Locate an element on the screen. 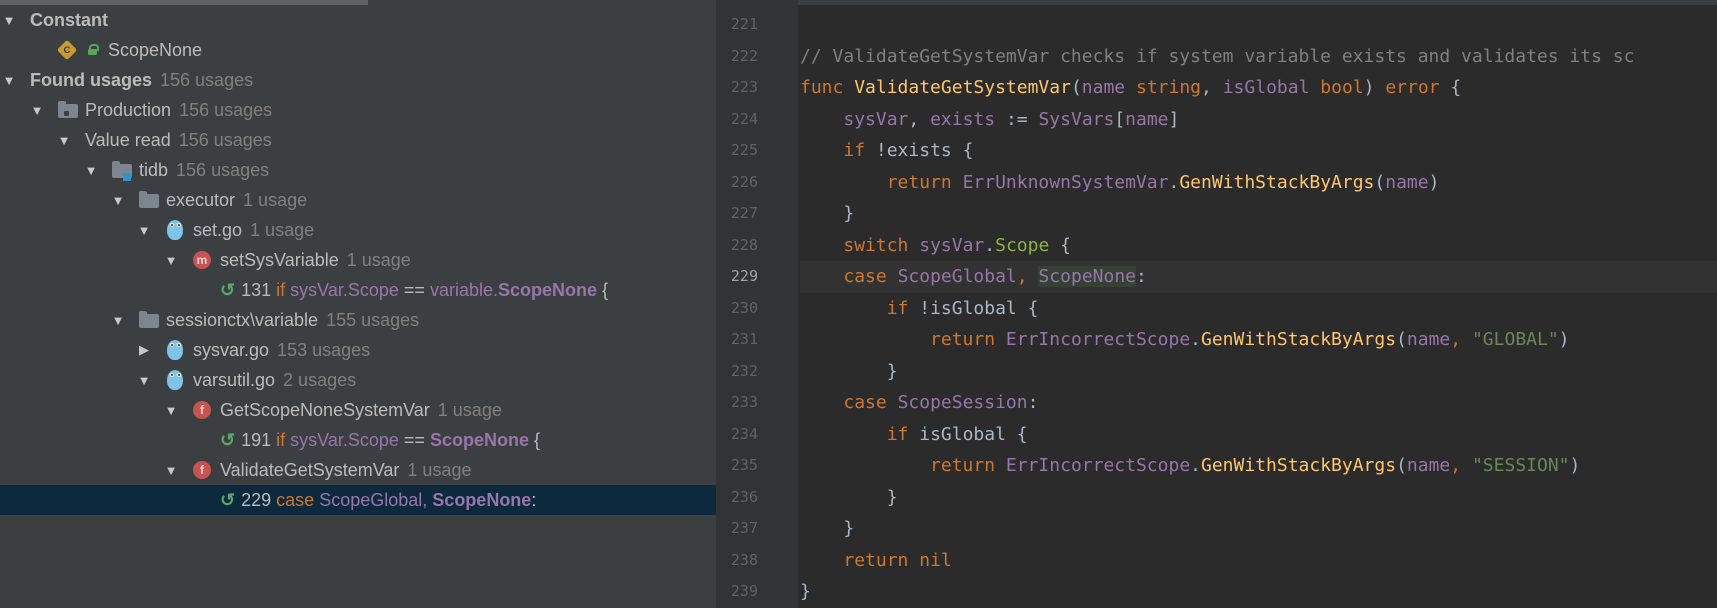 The image size is (1717, 608). code-line-238: return nil is located at coordinates (1258, 561).